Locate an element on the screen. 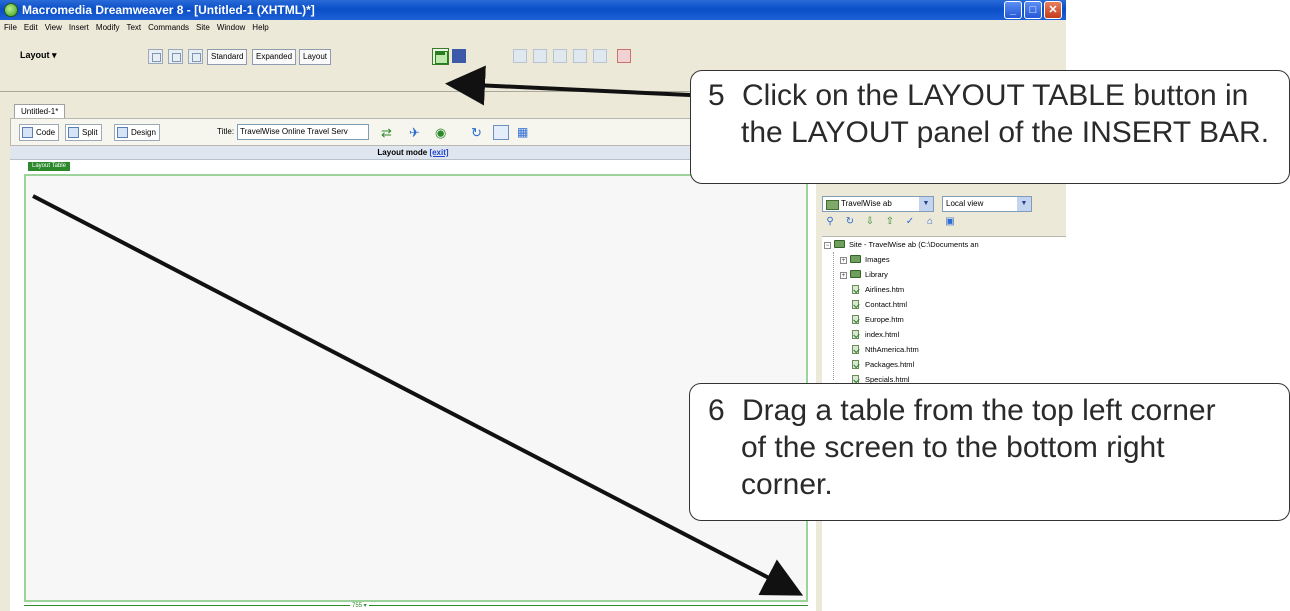 This screenshot has width=1290, height=611. layout-mode-button: Layout is located at coordinates (315, 57).